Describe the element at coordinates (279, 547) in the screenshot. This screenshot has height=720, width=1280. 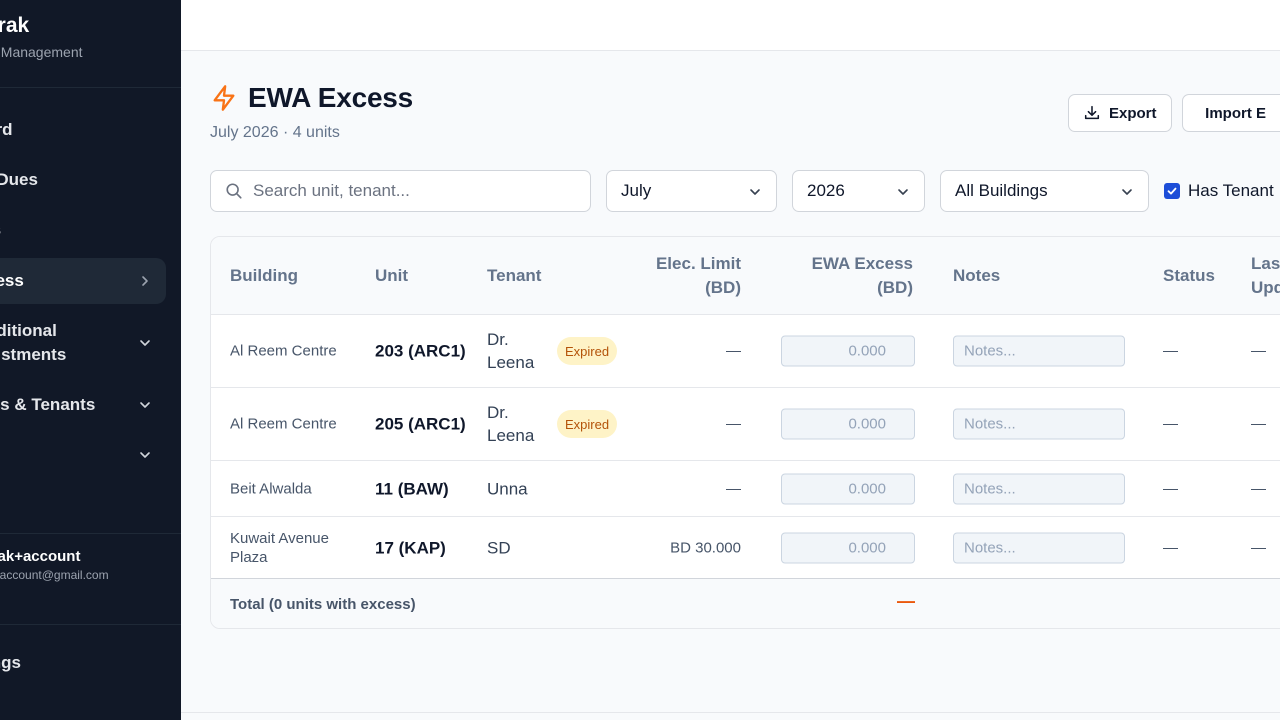
I see `cell-building: Kuwait Avenue Plaza` at that location.